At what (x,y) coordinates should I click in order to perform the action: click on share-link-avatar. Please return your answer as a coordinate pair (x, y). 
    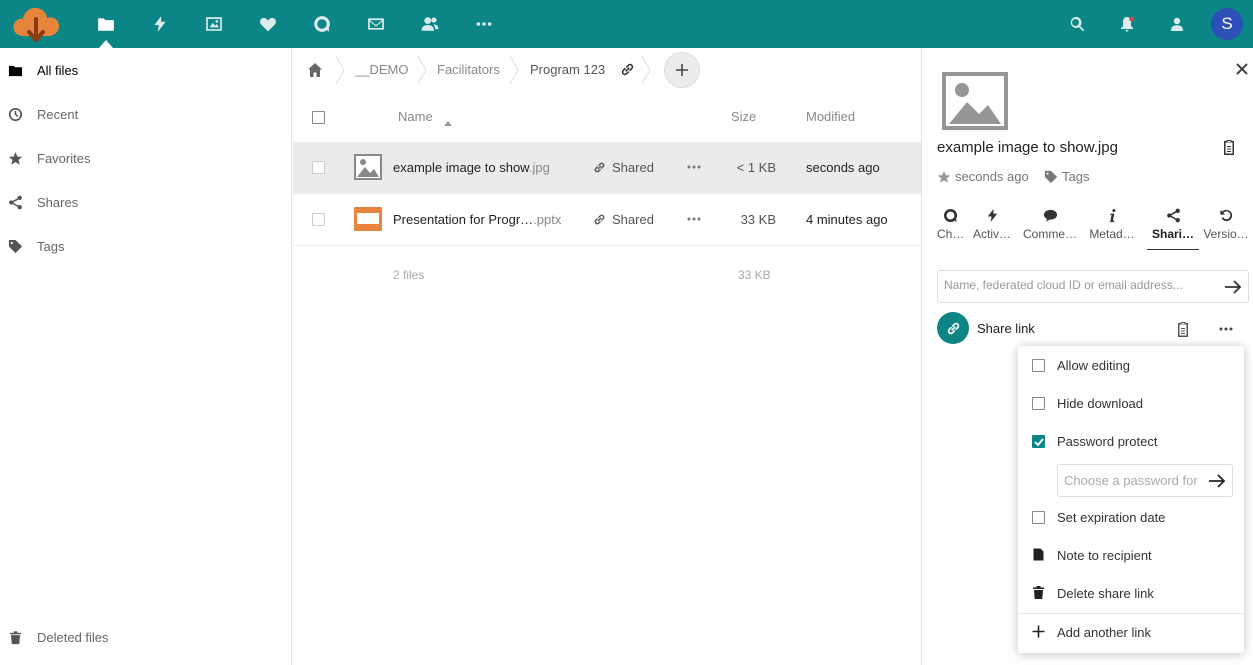
    Looking at the image, I should click on (953, 328).